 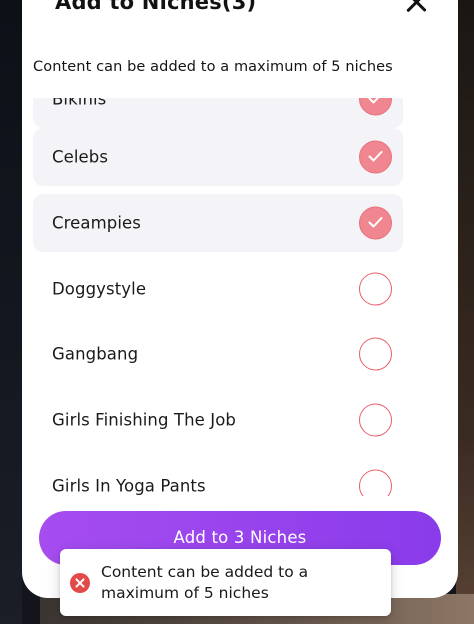 I want to click on error-icon, so click(x=80, y=583).